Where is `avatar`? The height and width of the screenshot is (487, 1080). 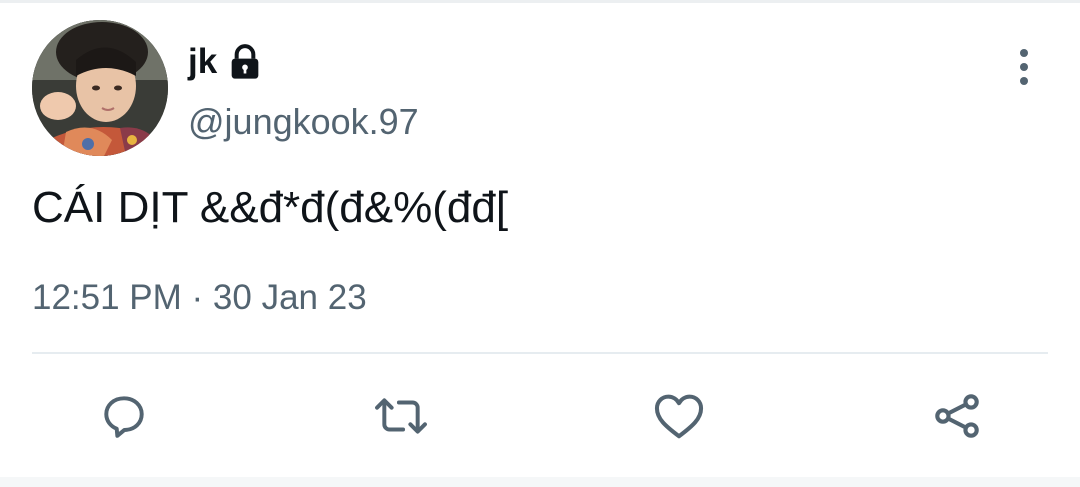
avatar is located at coordinates (100, 88).